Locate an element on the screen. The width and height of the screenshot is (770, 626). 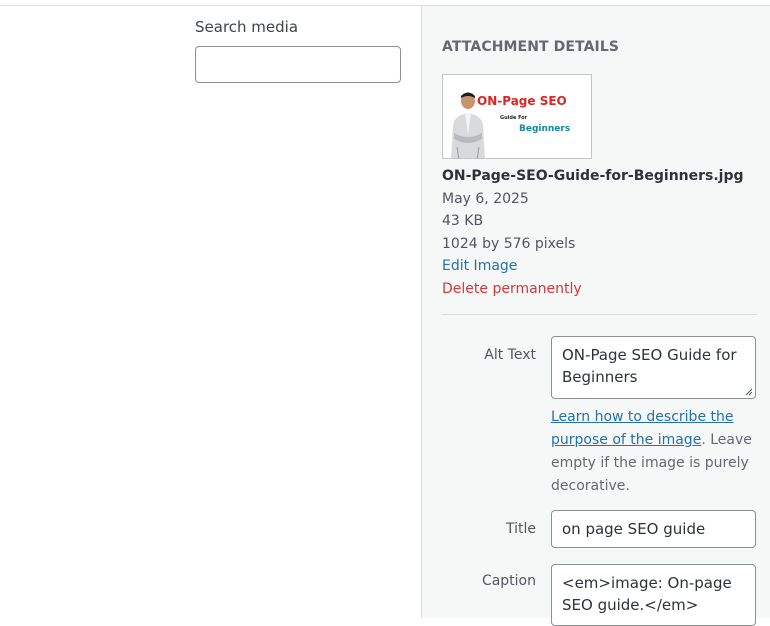
details-divider is located at coordinates (599, 314).